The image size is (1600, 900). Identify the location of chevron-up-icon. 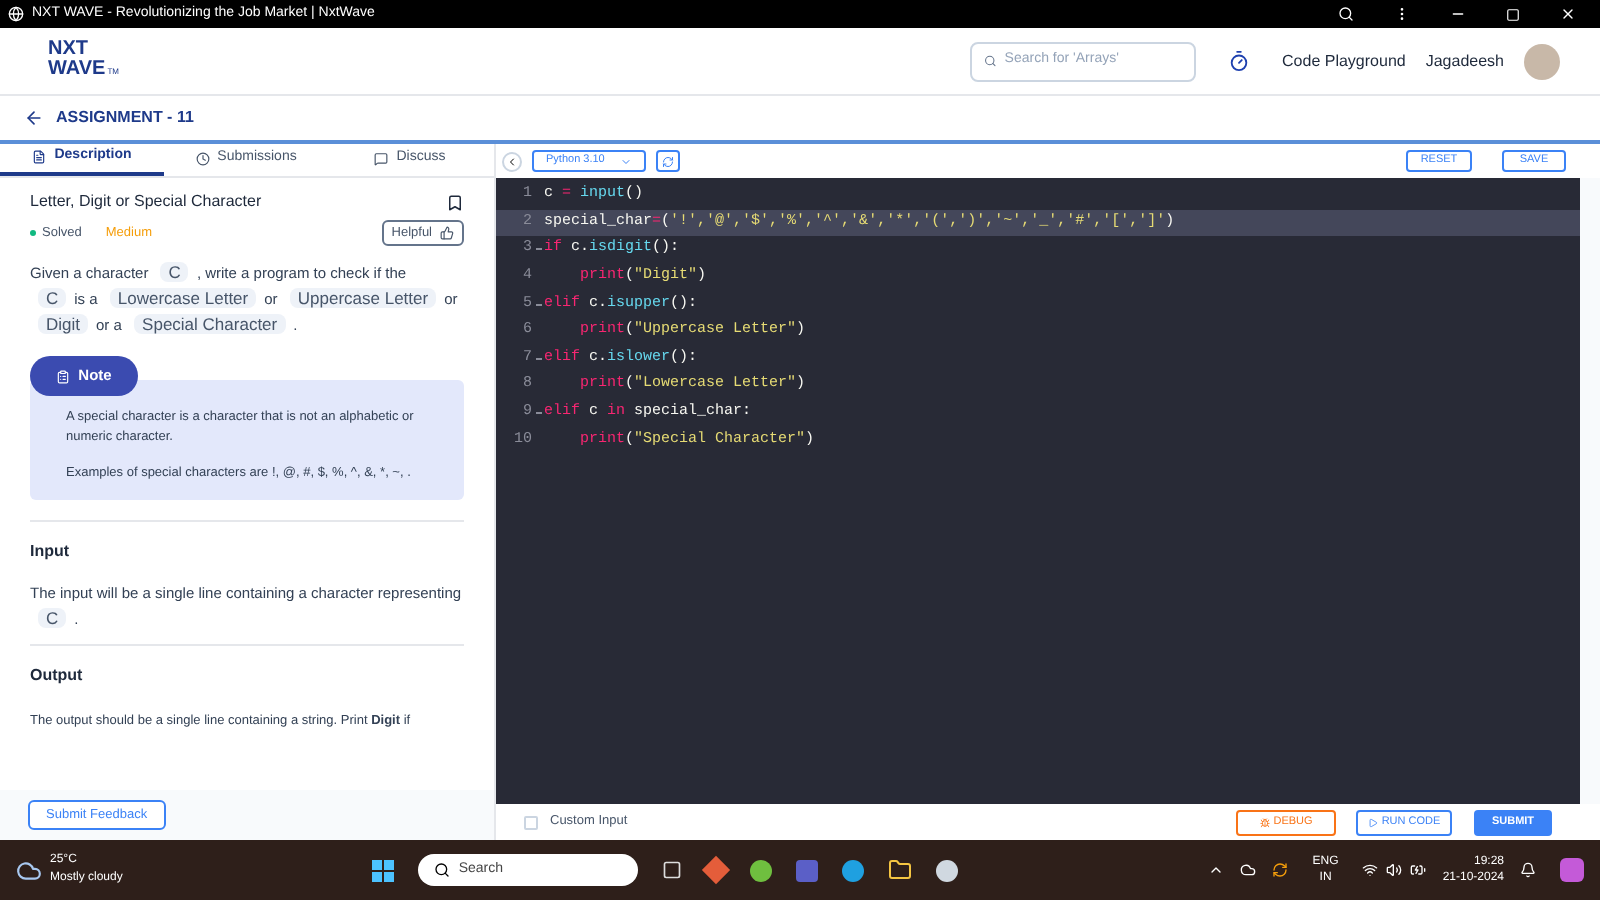
(1216, 870).